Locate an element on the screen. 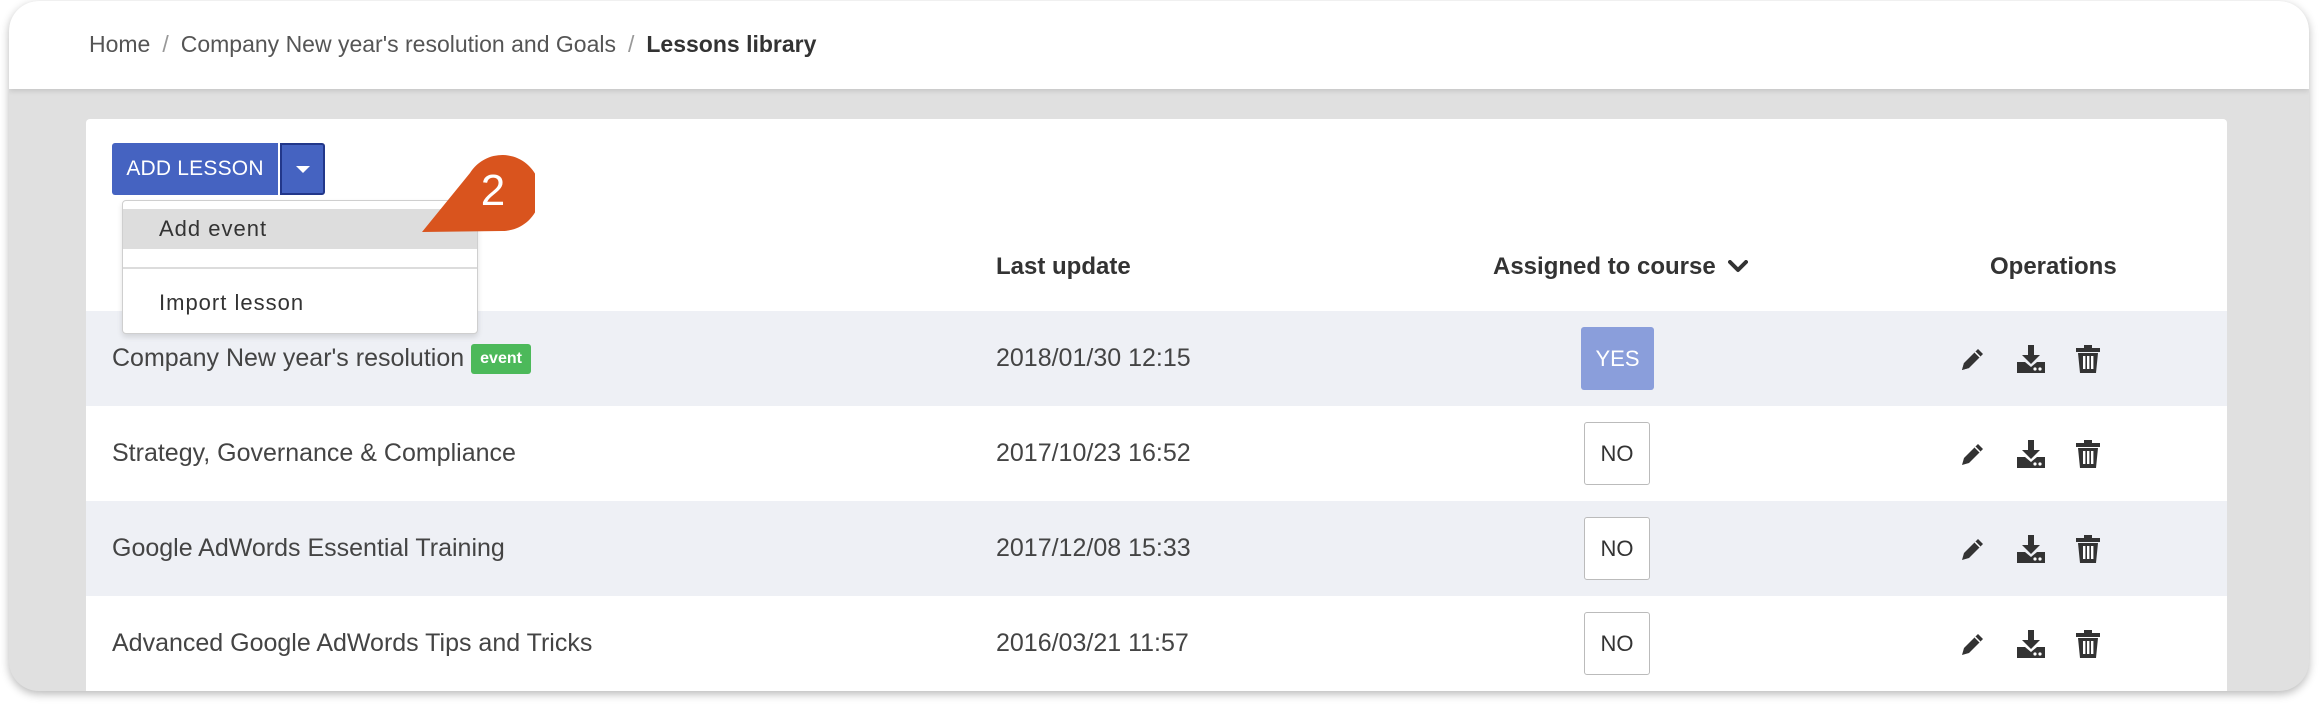 The image size is (2324, 710). breadcrumb-course: Company New year's resolution and Goals is located at coordinates (398, 44).